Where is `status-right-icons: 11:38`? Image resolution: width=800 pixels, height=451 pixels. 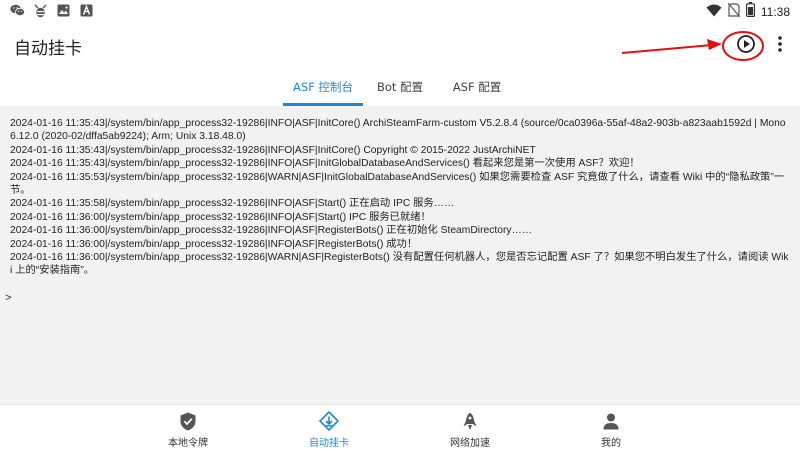
status-right-icons: 11:38 is located at coordinates (748, 11).